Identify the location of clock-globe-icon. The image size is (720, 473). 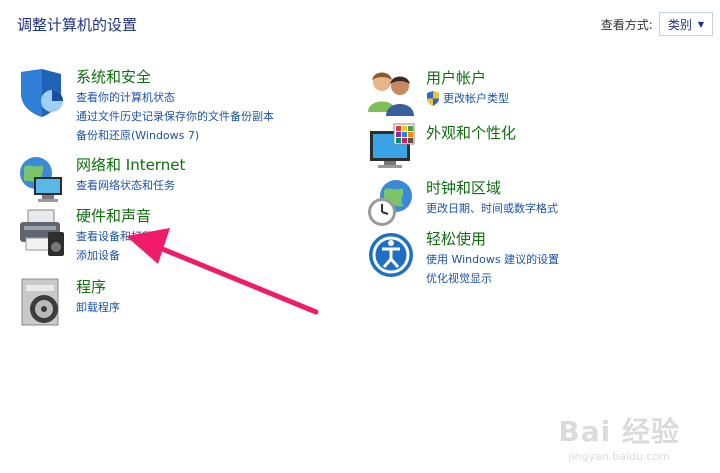
(390, 203).